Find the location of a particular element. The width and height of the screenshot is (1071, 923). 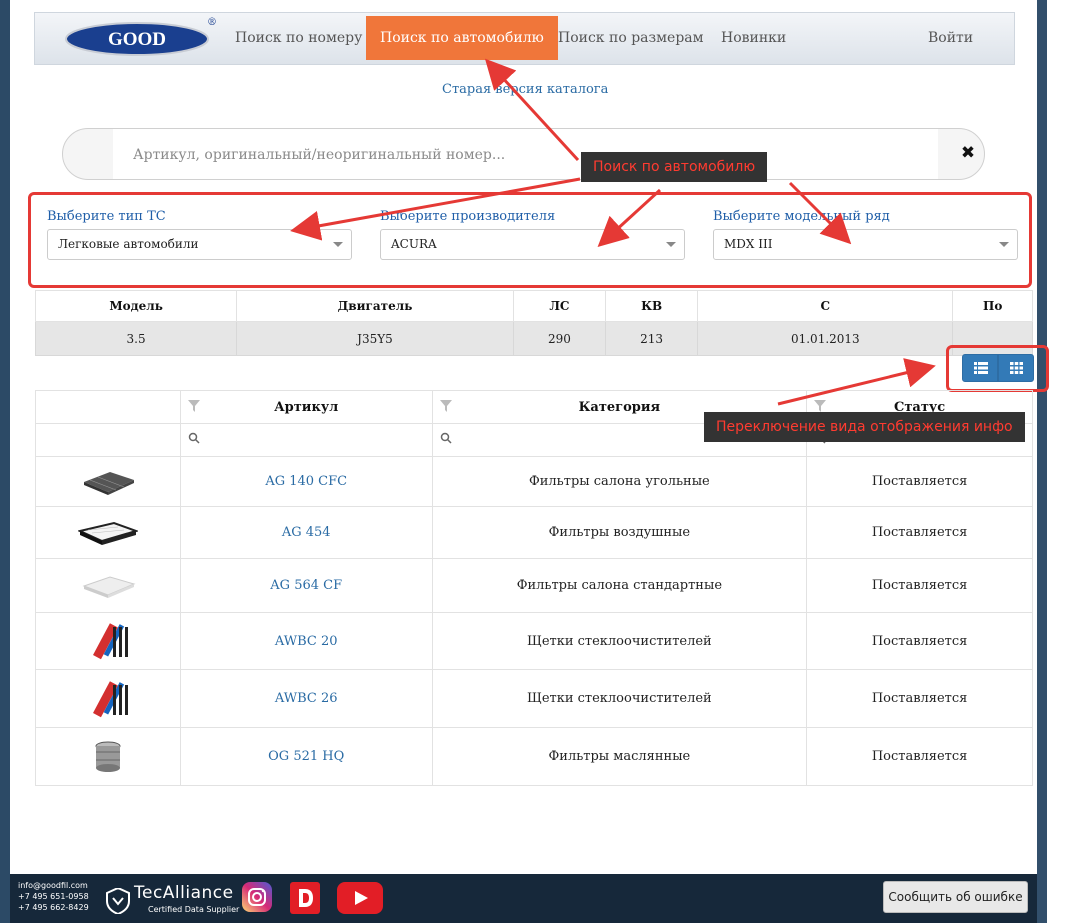

tecalliance-shield-icon is located at coordinates (118, 901).